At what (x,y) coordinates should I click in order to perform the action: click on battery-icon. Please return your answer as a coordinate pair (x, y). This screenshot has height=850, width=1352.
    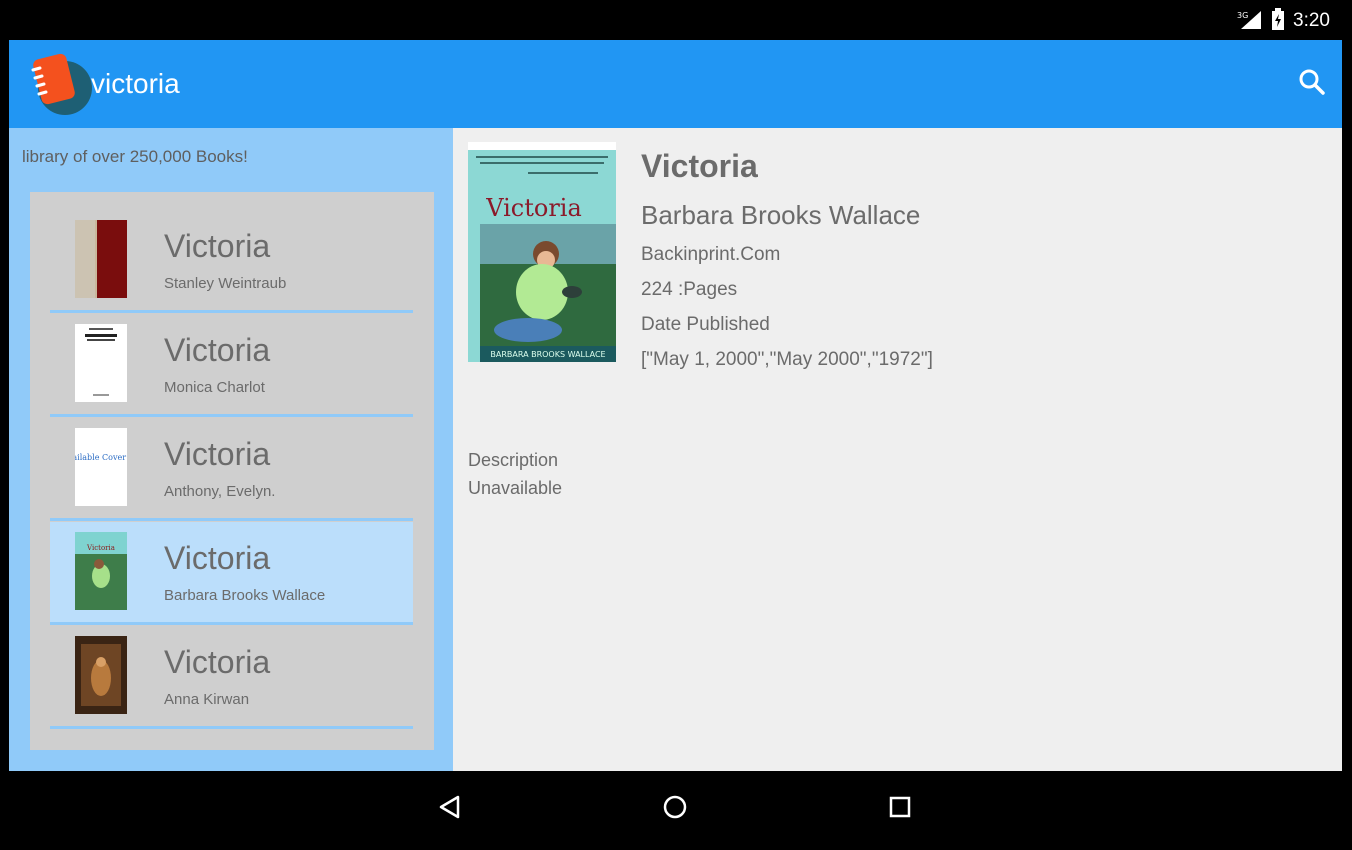
    Looking at the image, I should click on (1278, 21).